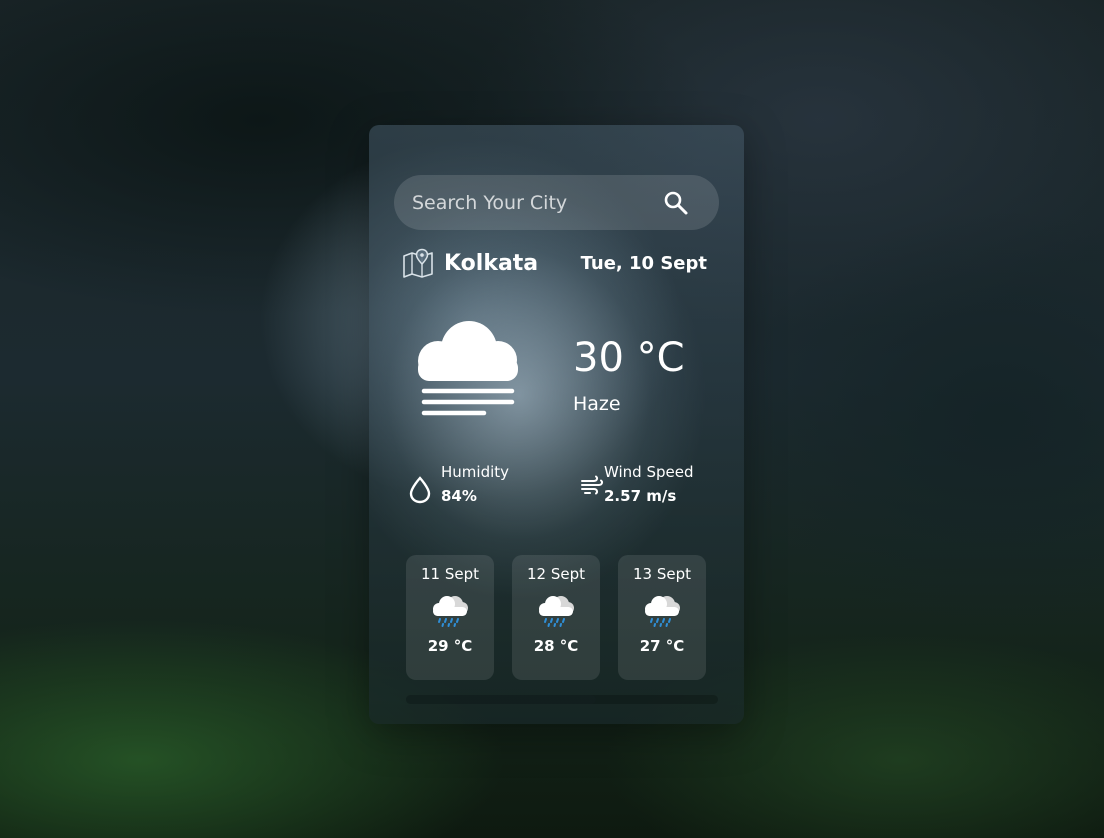  I want to click on wind-icon, so click(592, 485).